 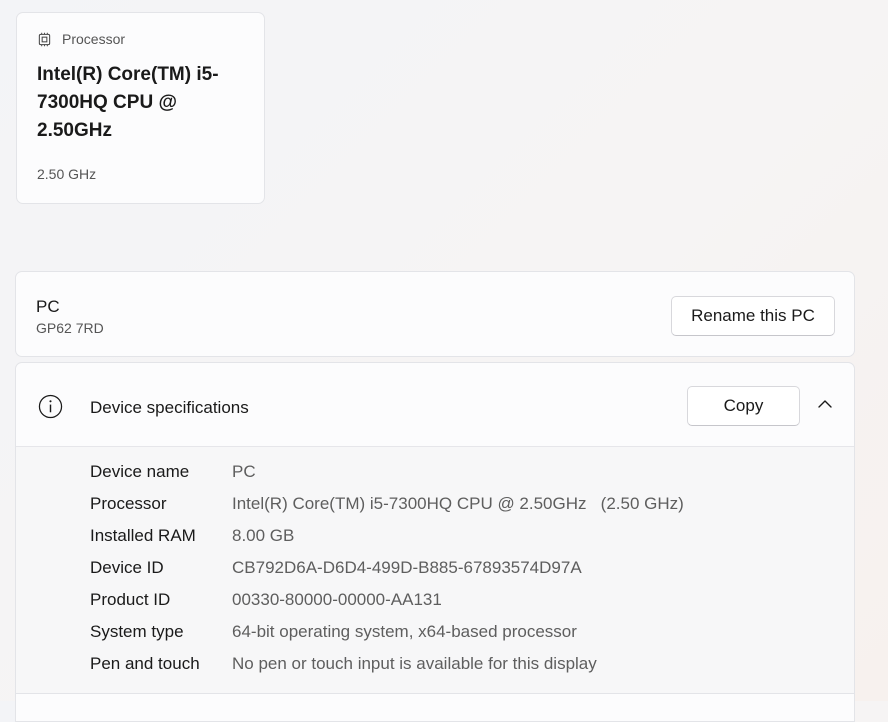 What do you see at coordinates (435, 693) in the screenshot?
I see `divider` at bounding box center [435, 693].